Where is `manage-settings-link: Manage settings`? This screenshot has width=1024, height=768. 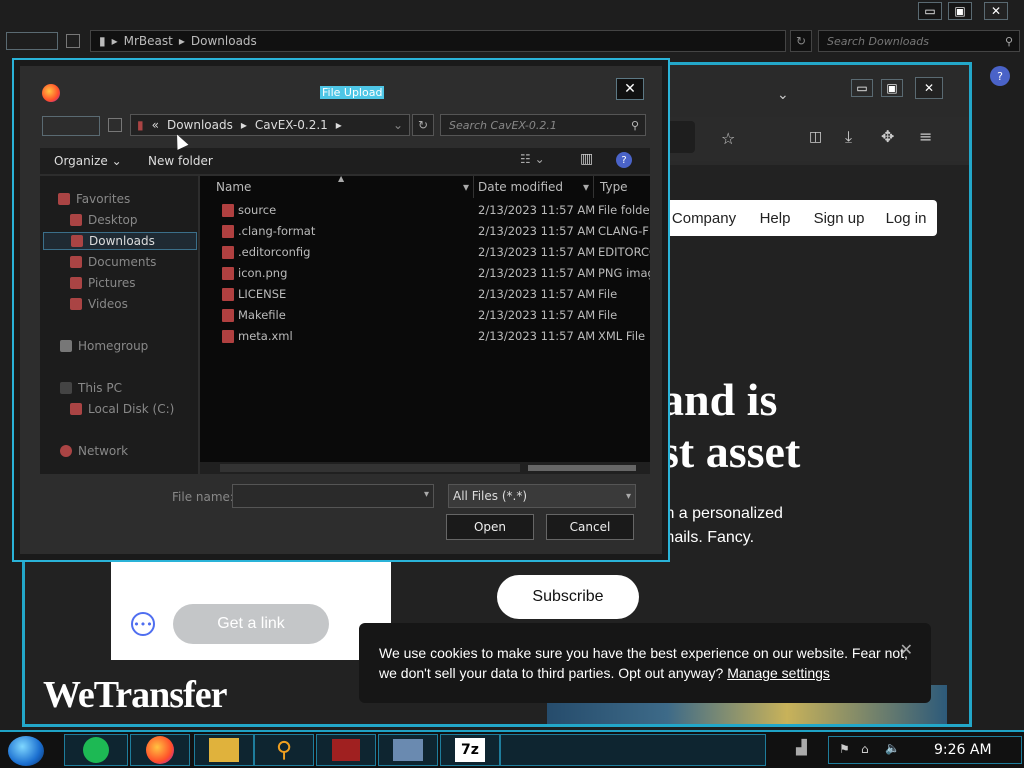
manage-settings-link: Manage settings is located at coordinates (778, 673).